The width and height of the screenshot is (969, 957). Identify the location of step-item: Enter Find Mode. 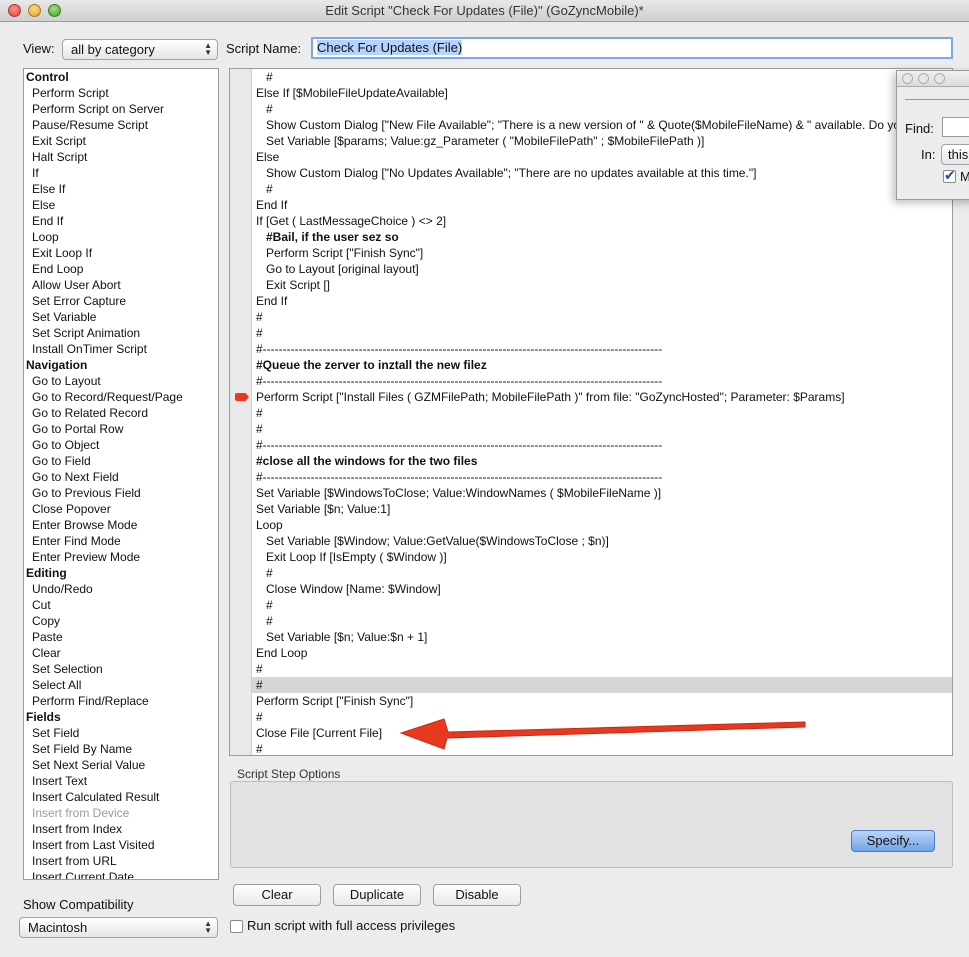
(121, 541).